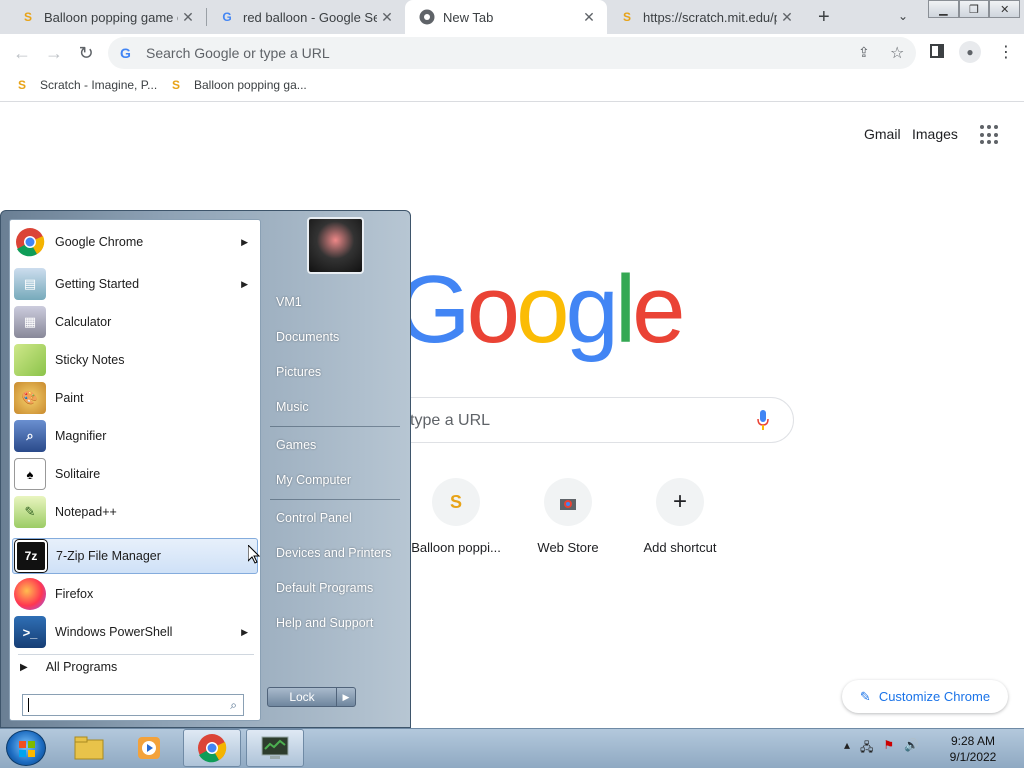 The width and height of the screenshot is (1024, 772). Describe the element at coordinates (1005, 9) in the screenshot. I see `close-window-button: ✕` at that location.